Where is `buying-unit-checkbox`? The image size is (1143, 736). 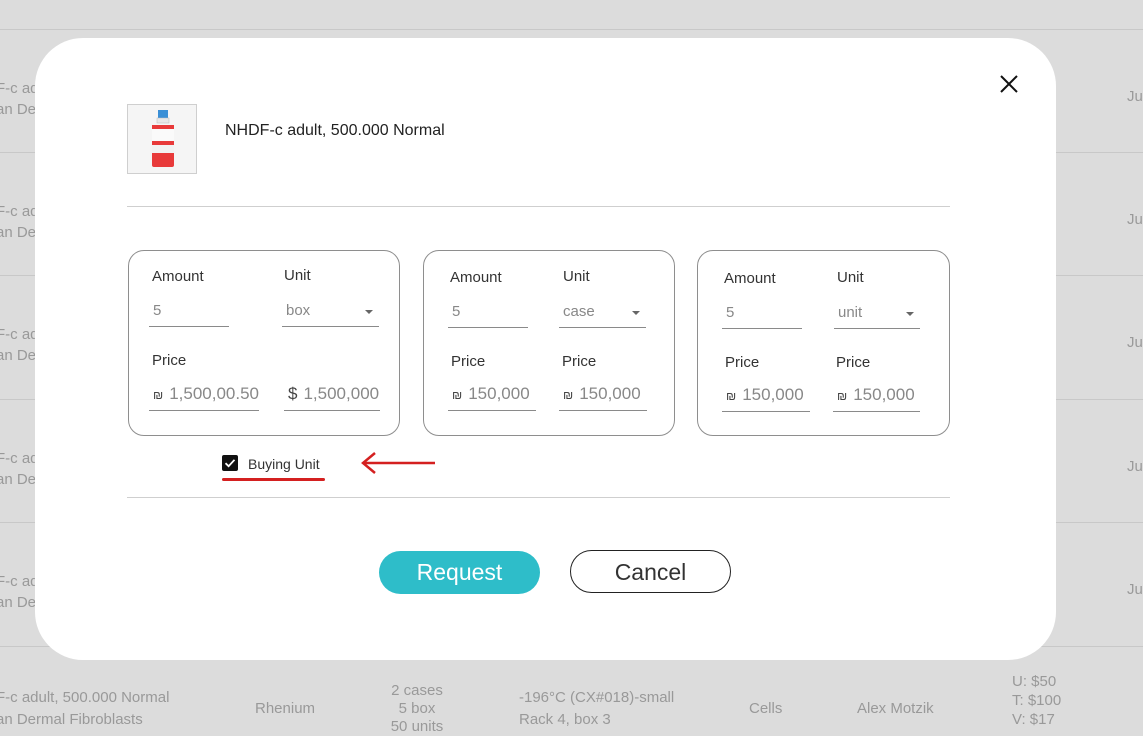 buying-unit-checkbox is located at coordinates (230, 463).